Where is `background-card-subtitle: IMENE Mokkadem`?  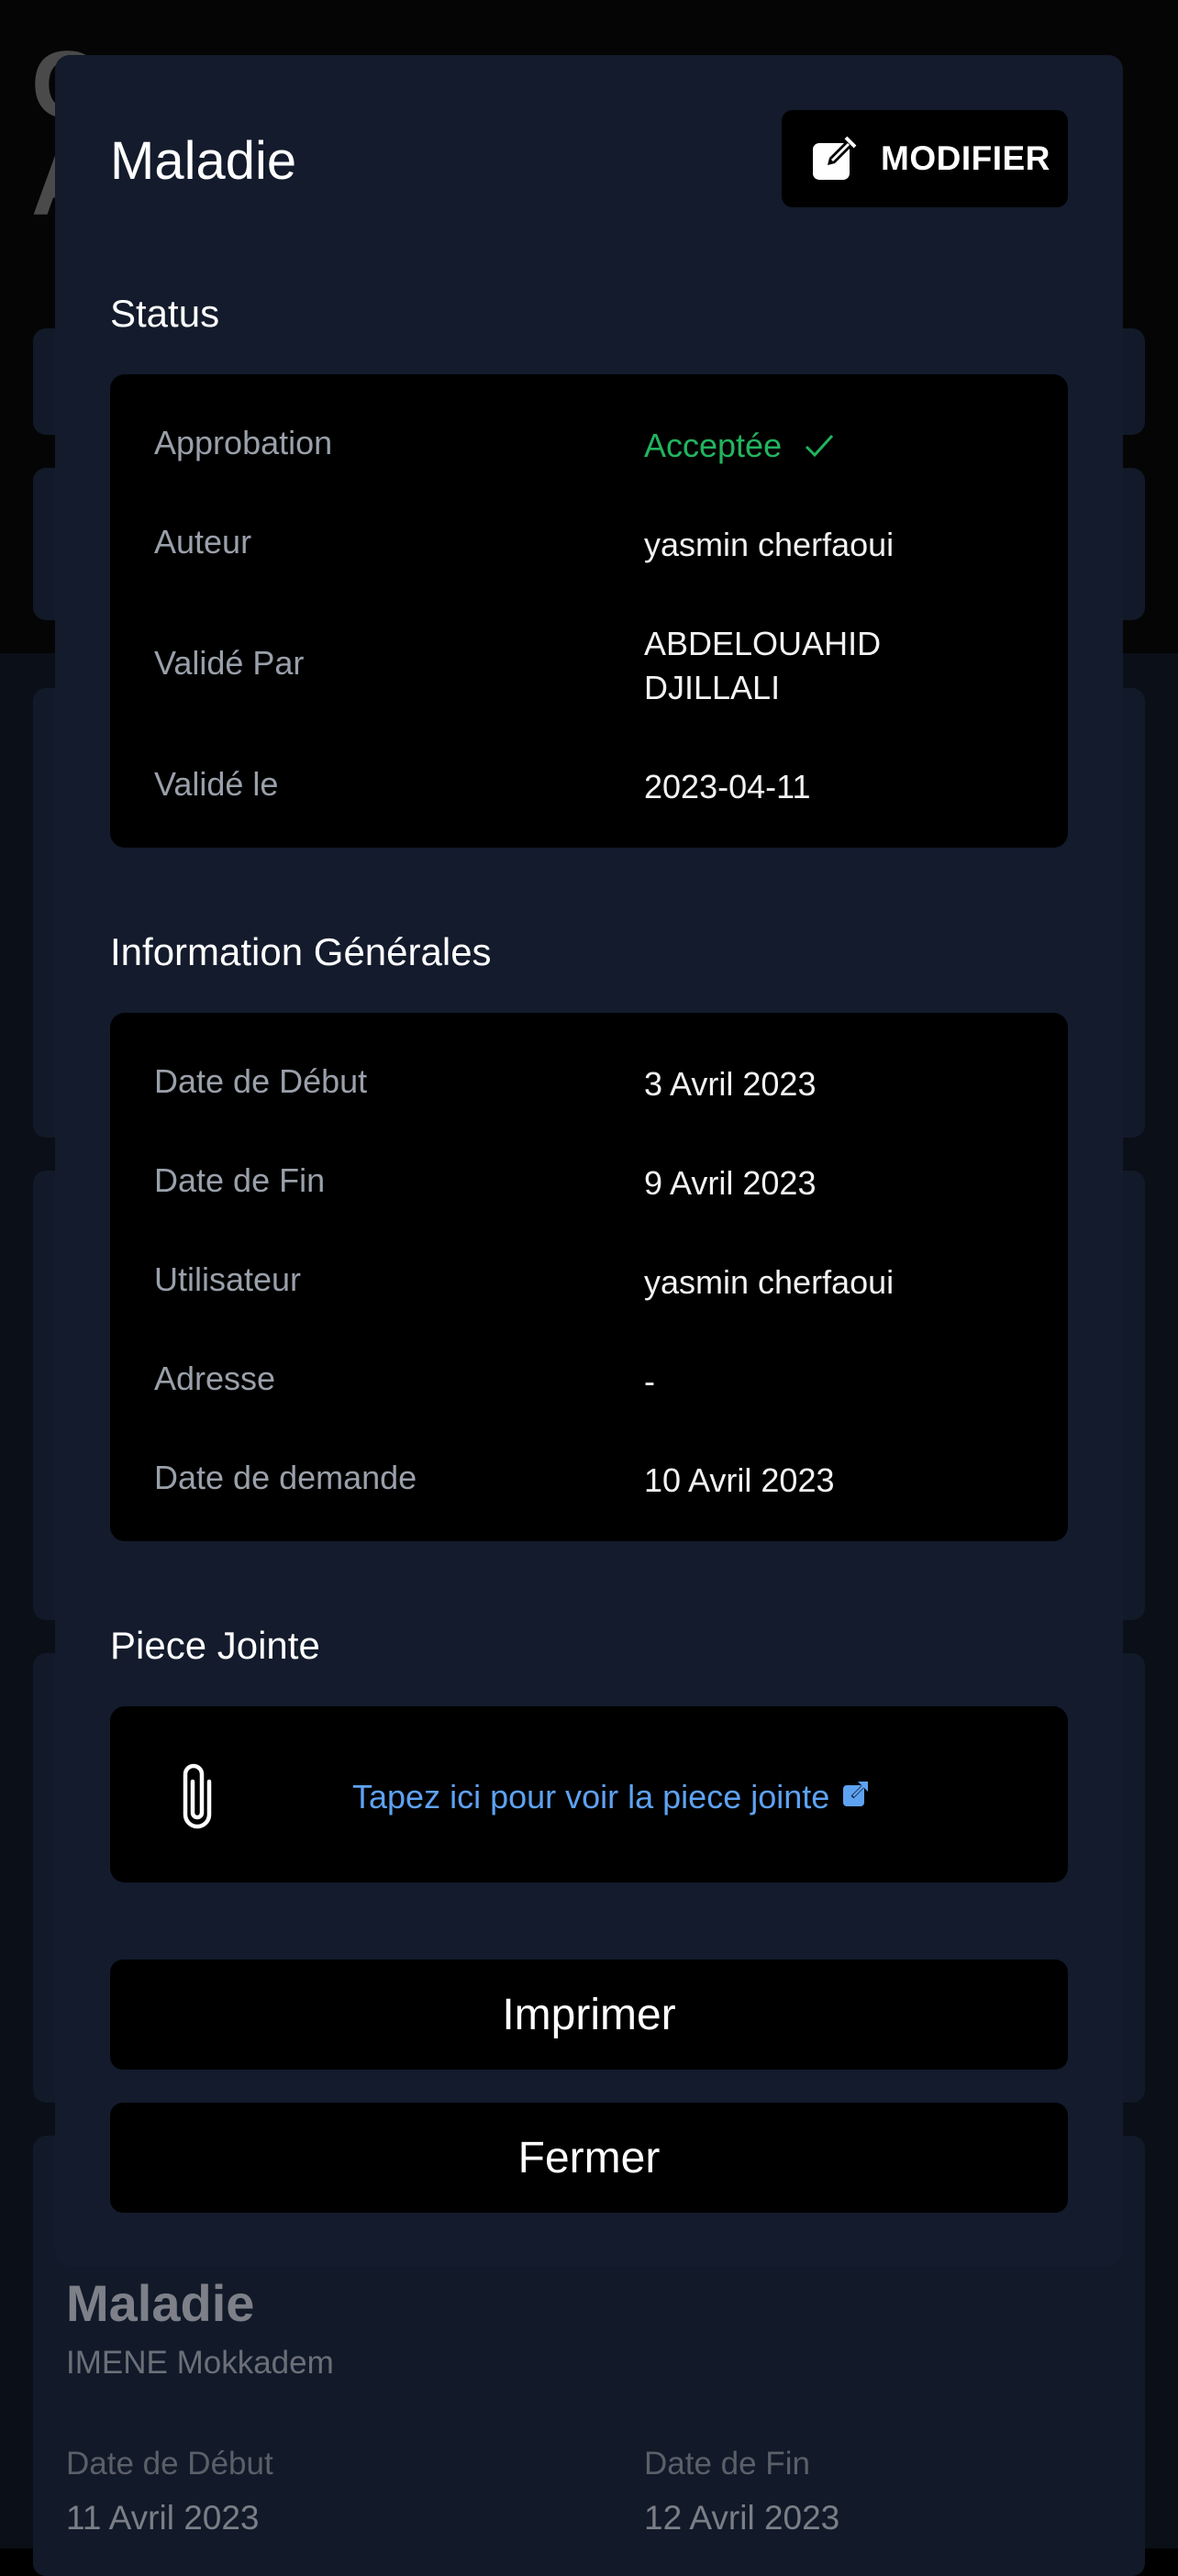 background-card-subtitle: IMENE Mokkadem is located at coordinates (200, 2363).